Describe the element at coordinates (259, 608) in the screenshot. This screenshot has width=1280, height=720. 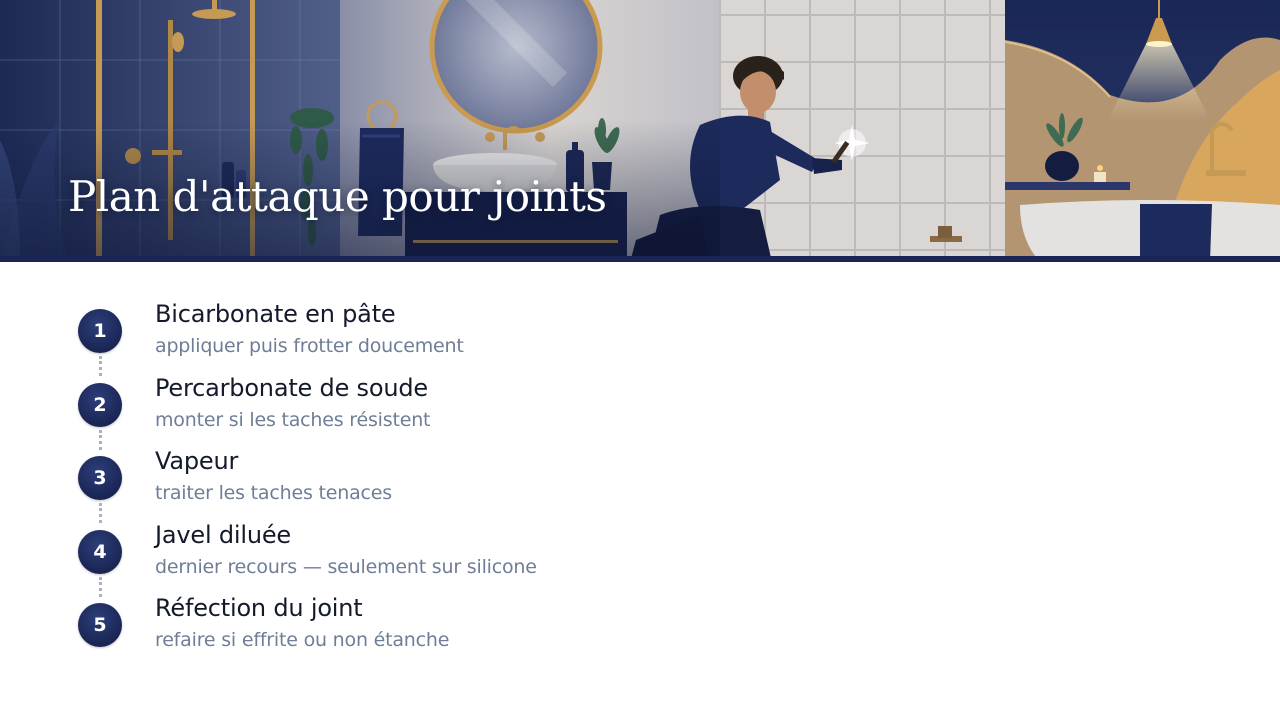
I see `step-title: Réfection du joint` at that location.